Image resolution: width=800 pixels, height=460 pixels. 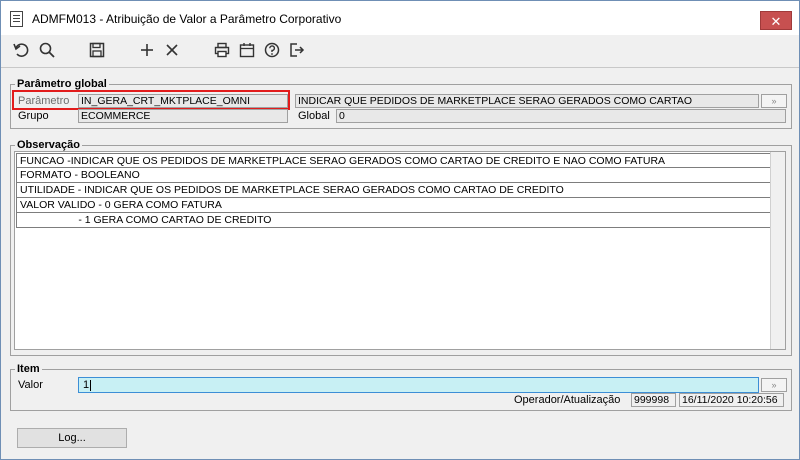 I want to click on observacao-group-title: Observação, so click(x=48, y=145).